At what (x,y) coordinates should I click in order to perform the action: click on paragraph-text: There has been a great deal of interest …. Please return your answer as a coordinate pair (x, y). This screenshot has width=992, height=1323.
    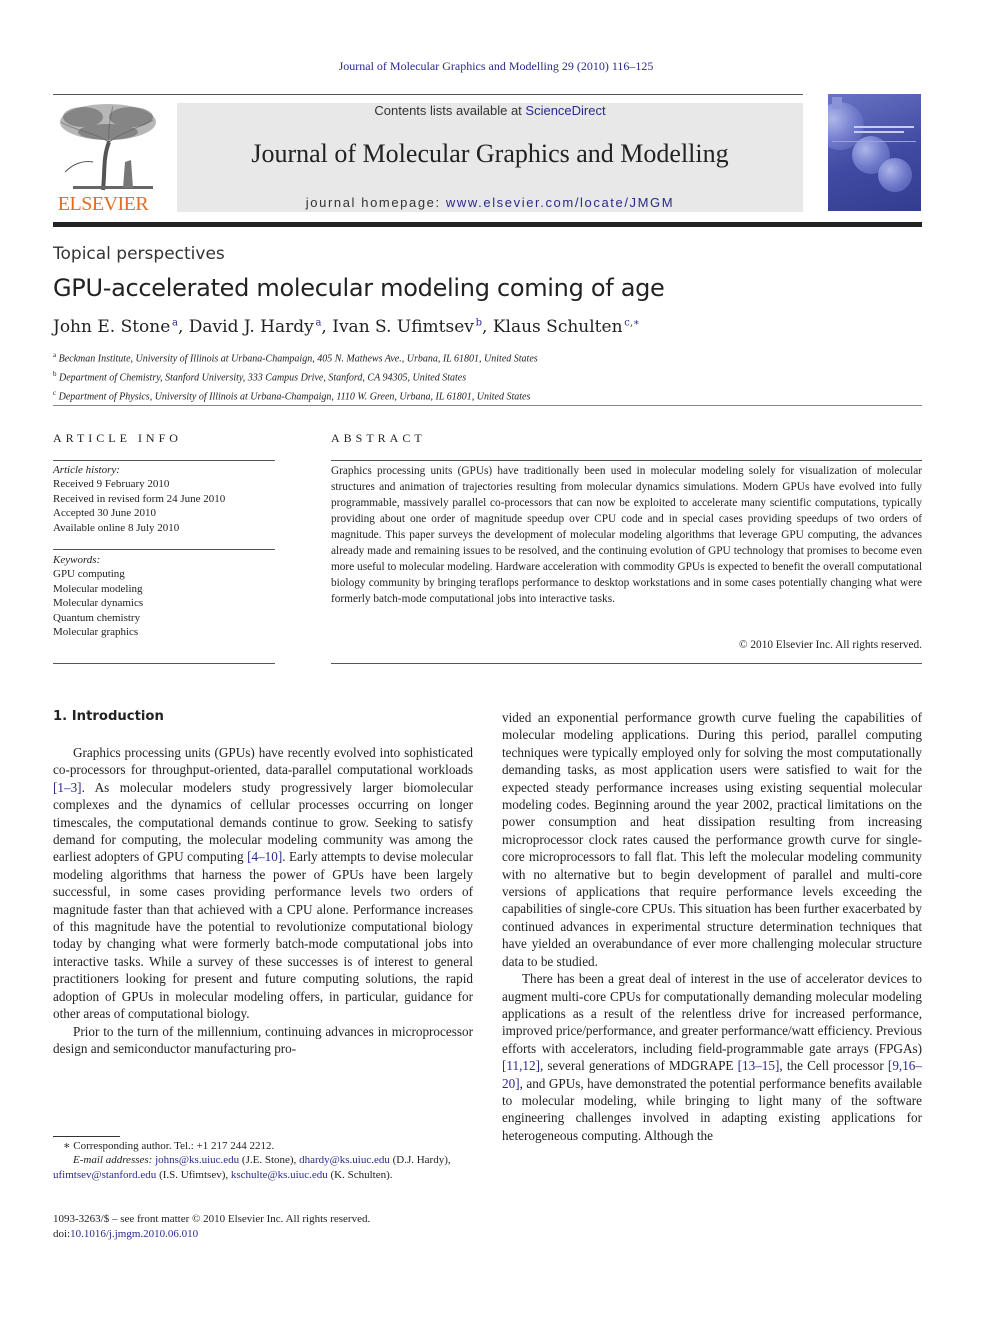
    Looking at the image, I should click on (712, 1013).